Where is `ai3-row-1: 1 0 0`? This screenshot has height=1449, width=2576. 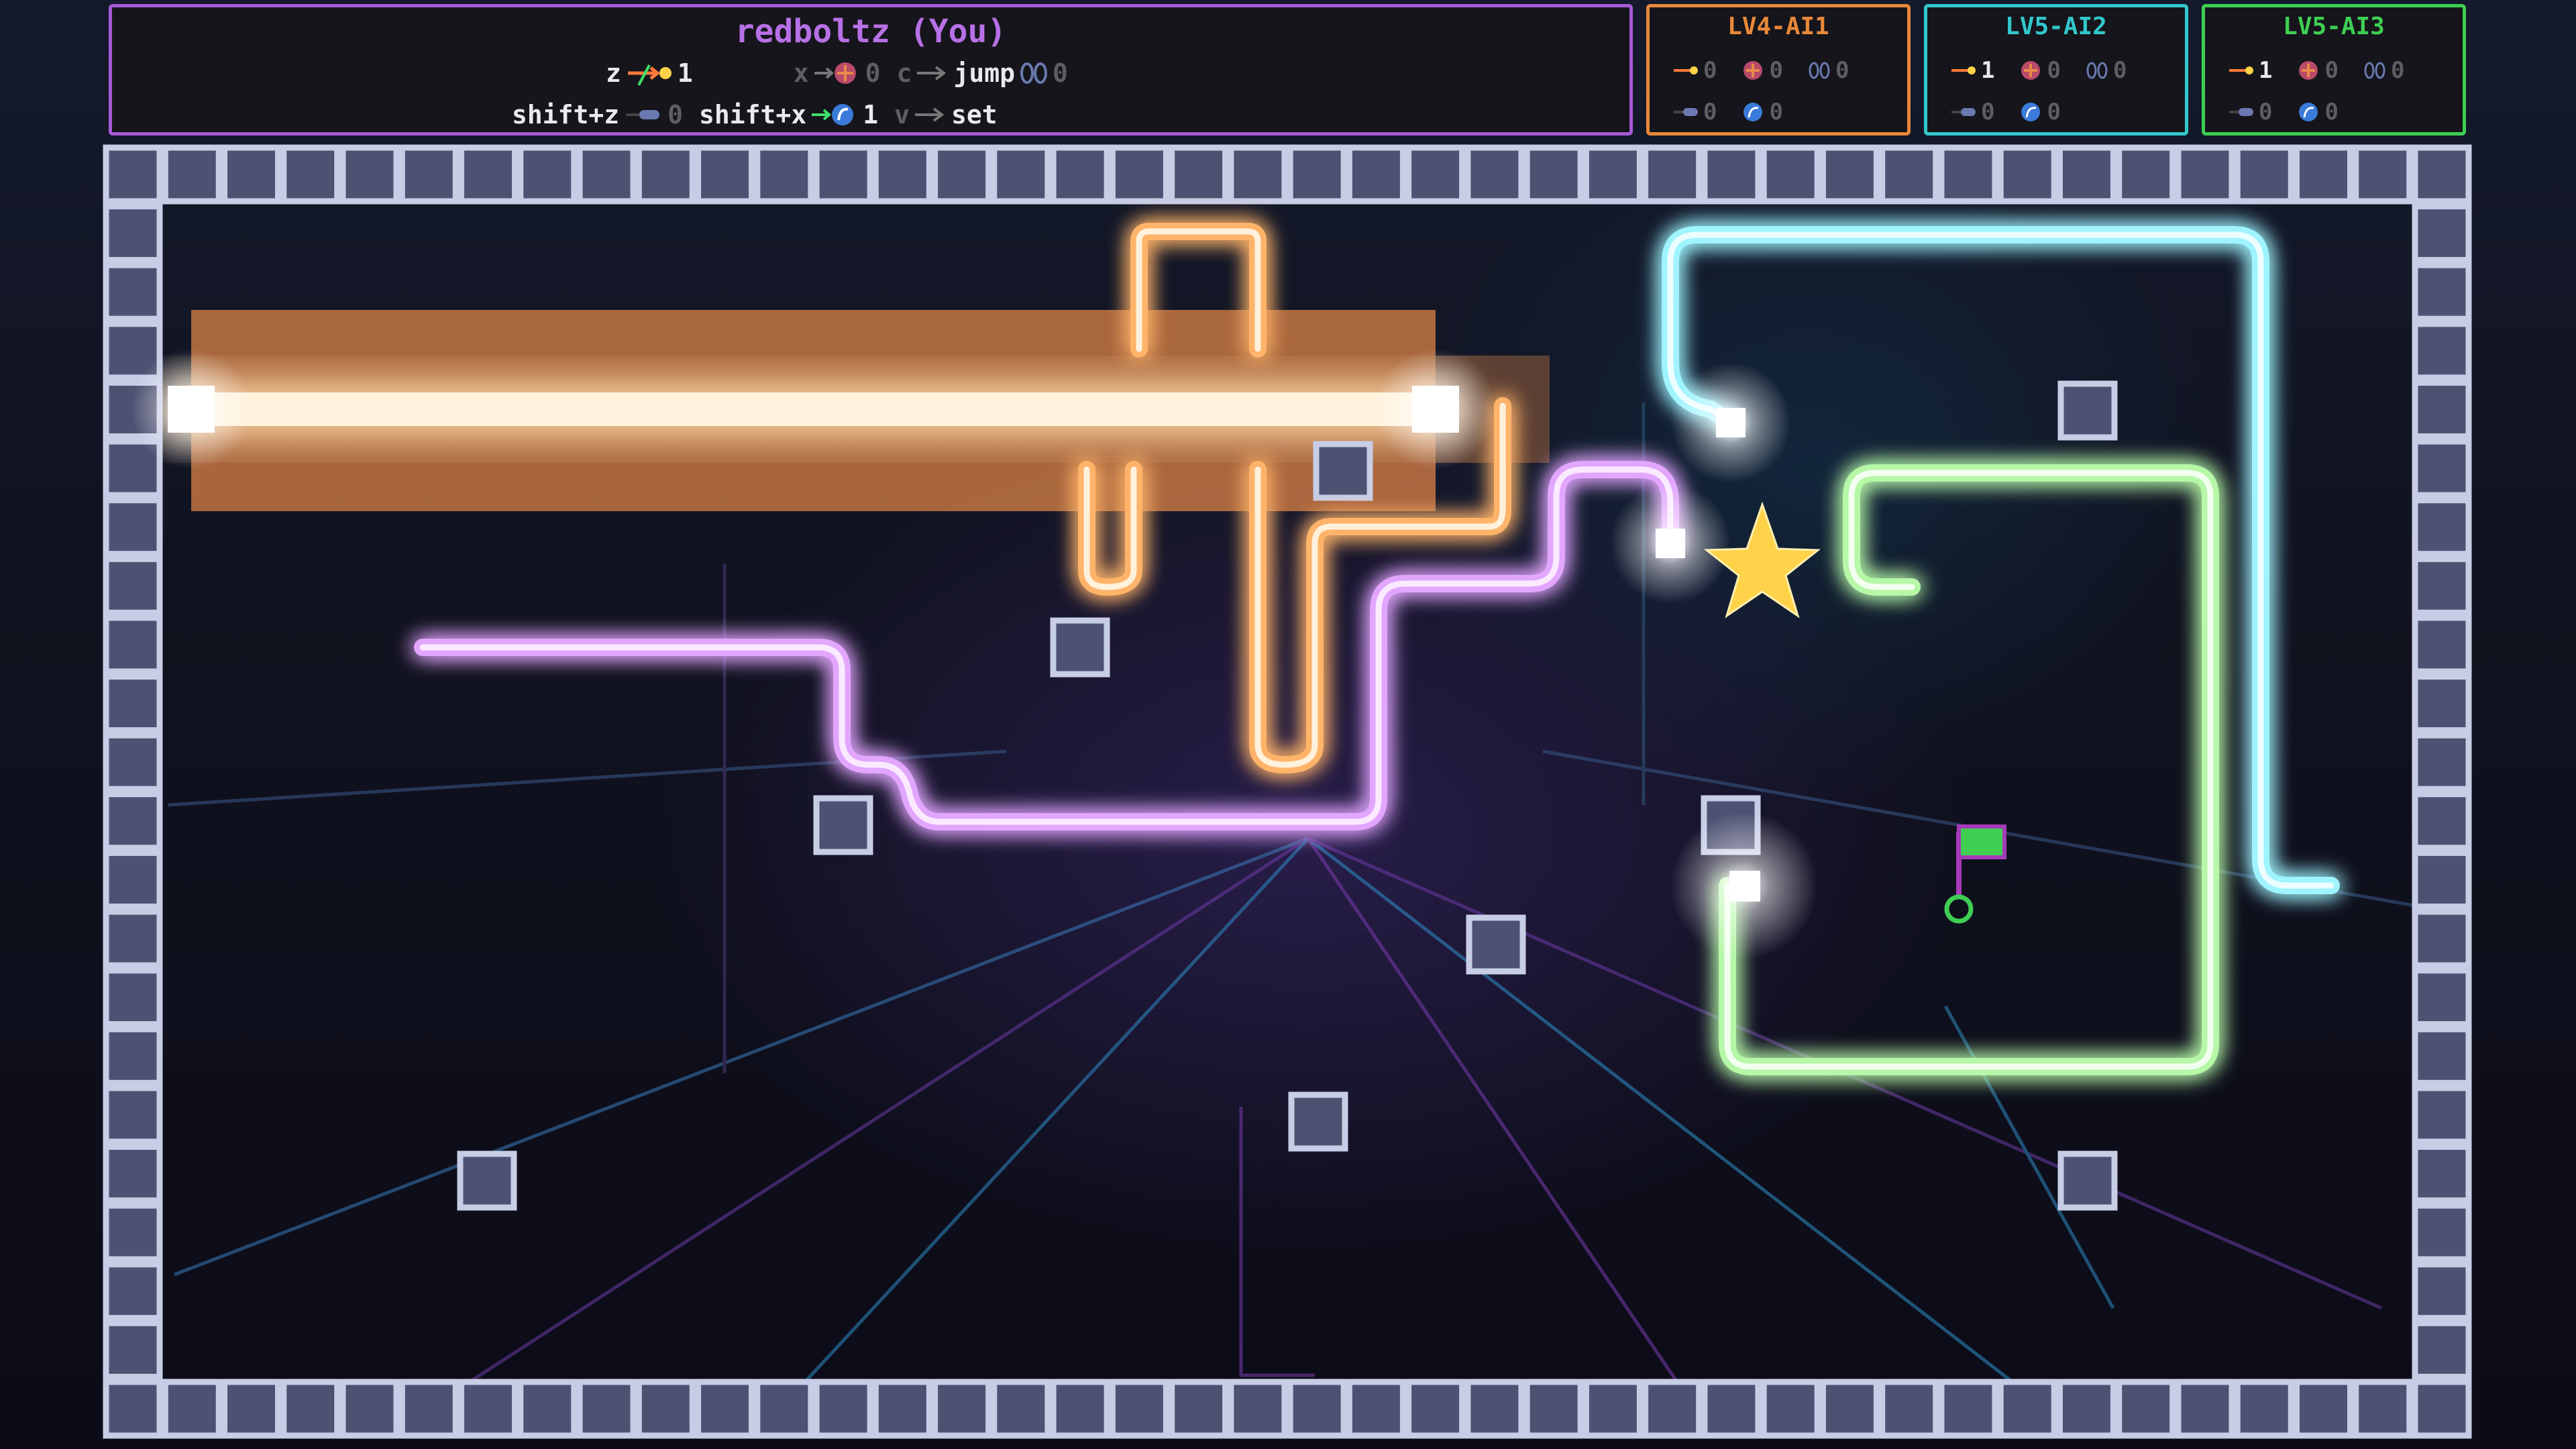 ai3-row-1: 1 0 0 is located at coordinates (2314, 70).